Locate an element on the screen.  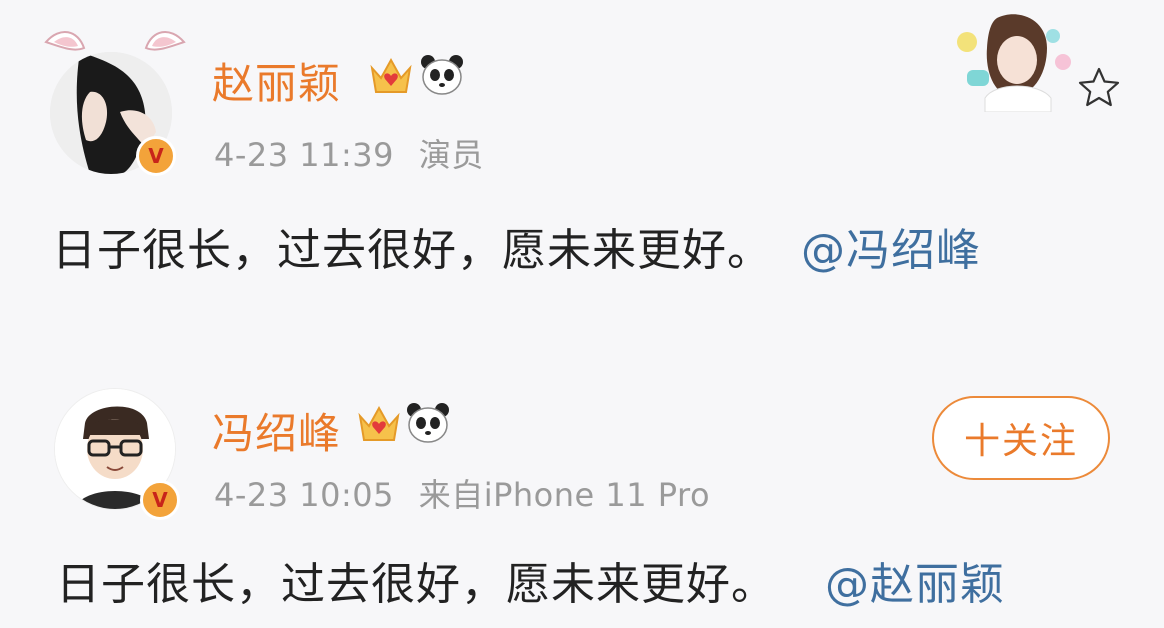
post-meta: 4-23 11:39 演员 is located at coordinates (349, 153).